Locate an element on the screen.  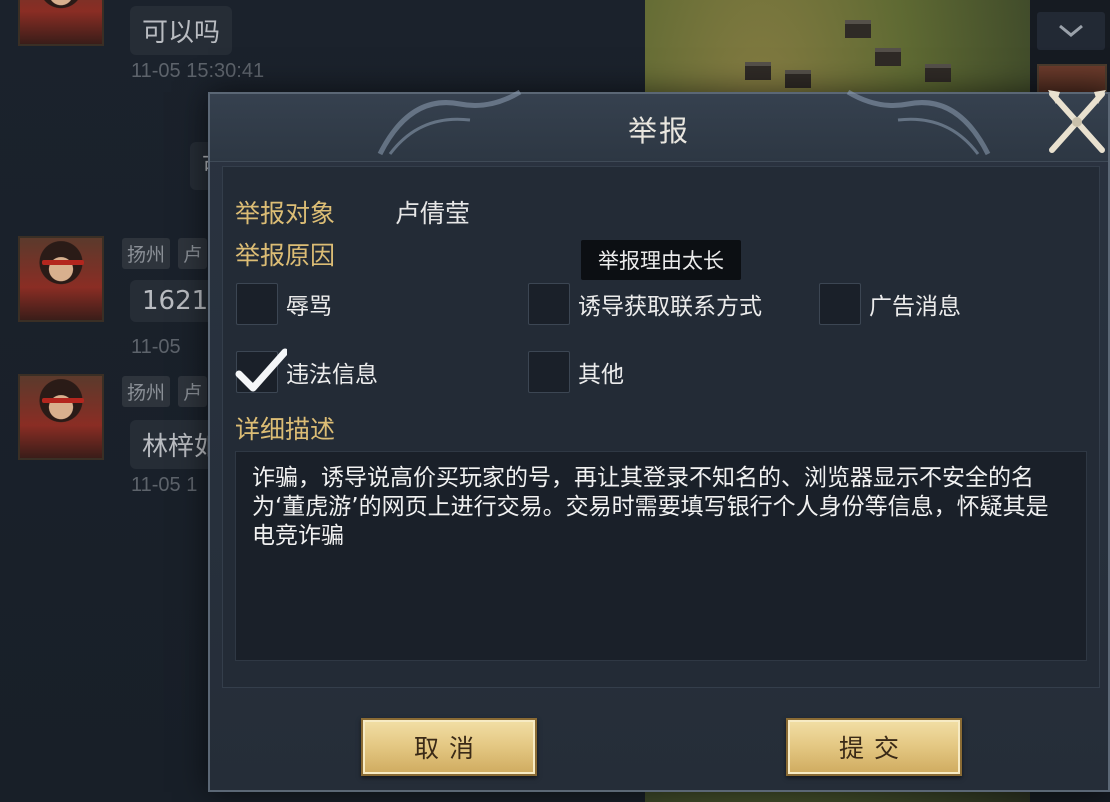
dialog-footer: 取消 提交 is located at coordinates (659, 741).